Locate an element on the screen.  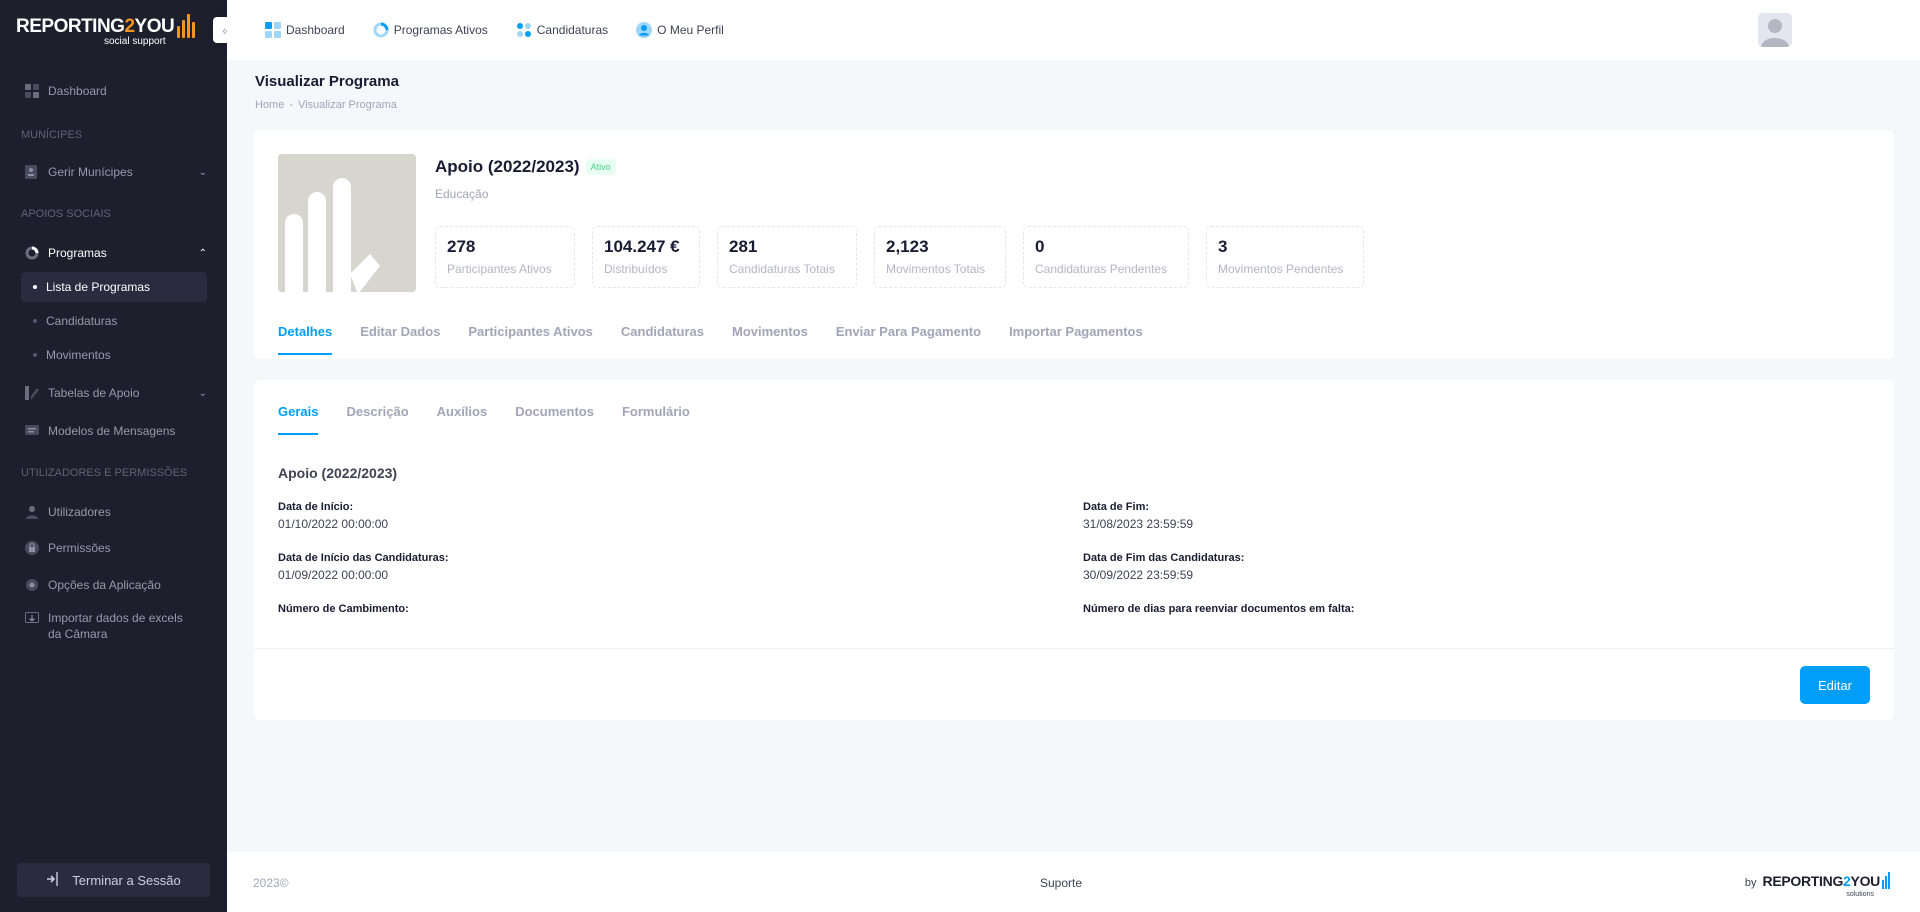
tab-participantes-ativos: Participantes Ativos is located at coordinates (530, 339).